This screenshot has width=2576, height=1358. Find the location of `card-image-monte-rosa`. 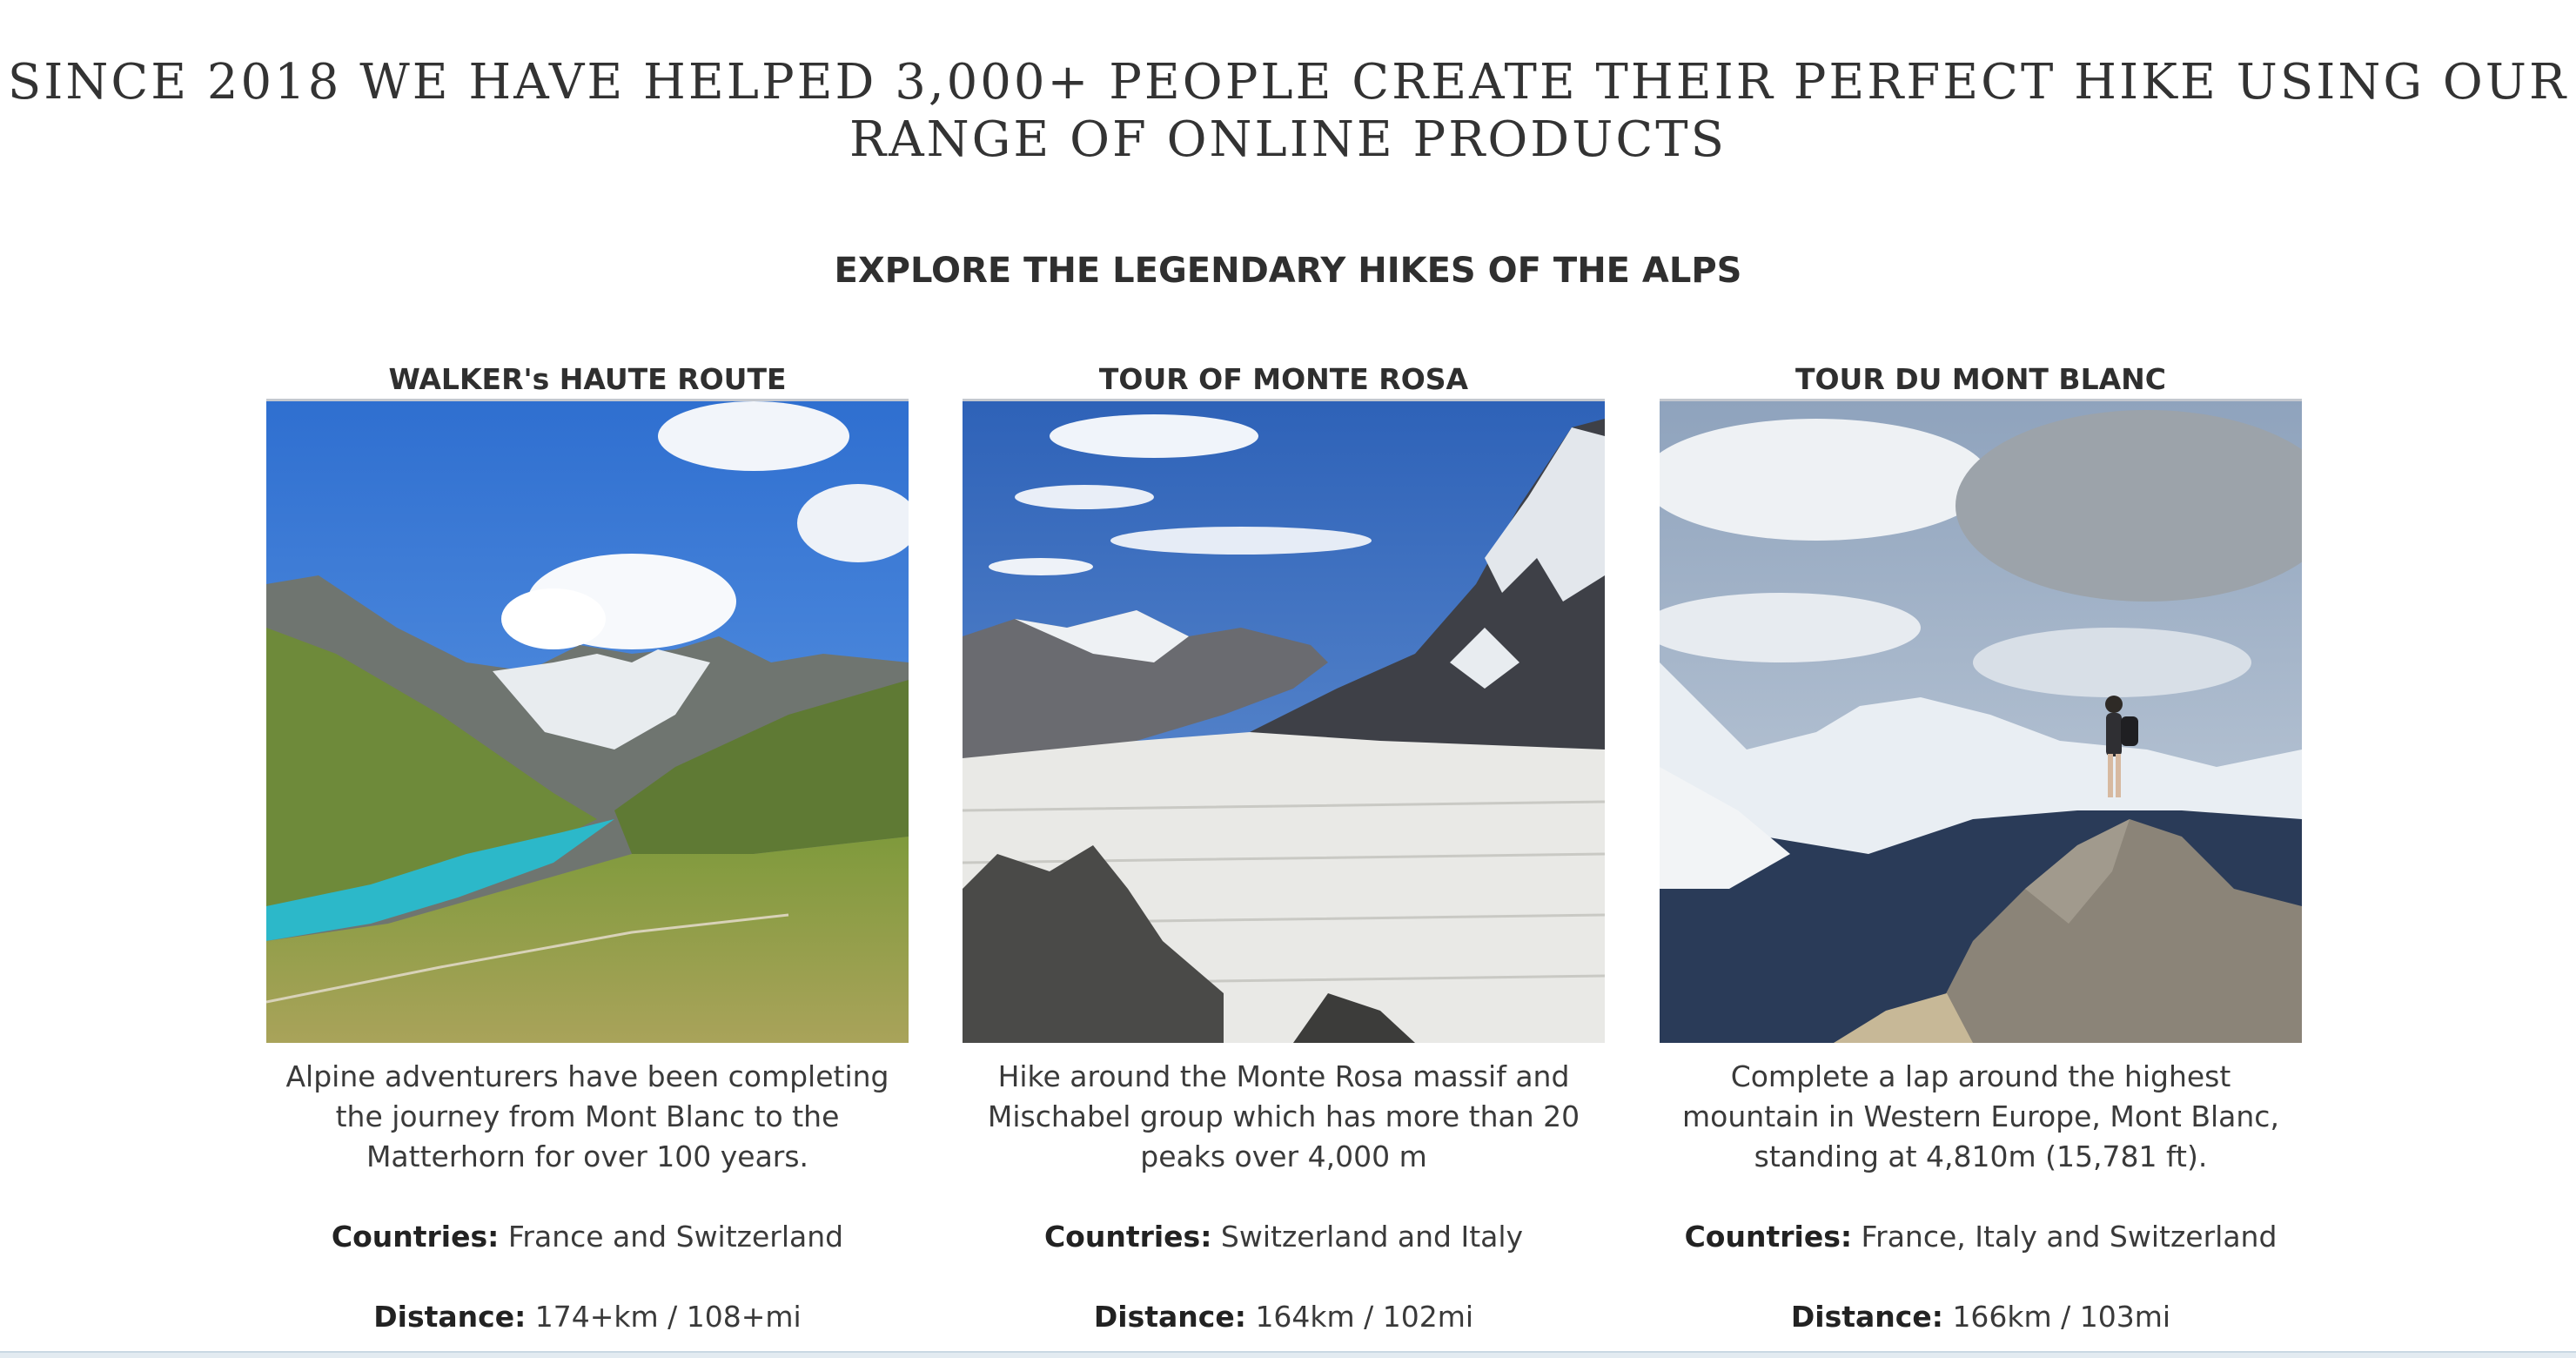

card-image-monte-rosa is located at coordinates (1284, 722).